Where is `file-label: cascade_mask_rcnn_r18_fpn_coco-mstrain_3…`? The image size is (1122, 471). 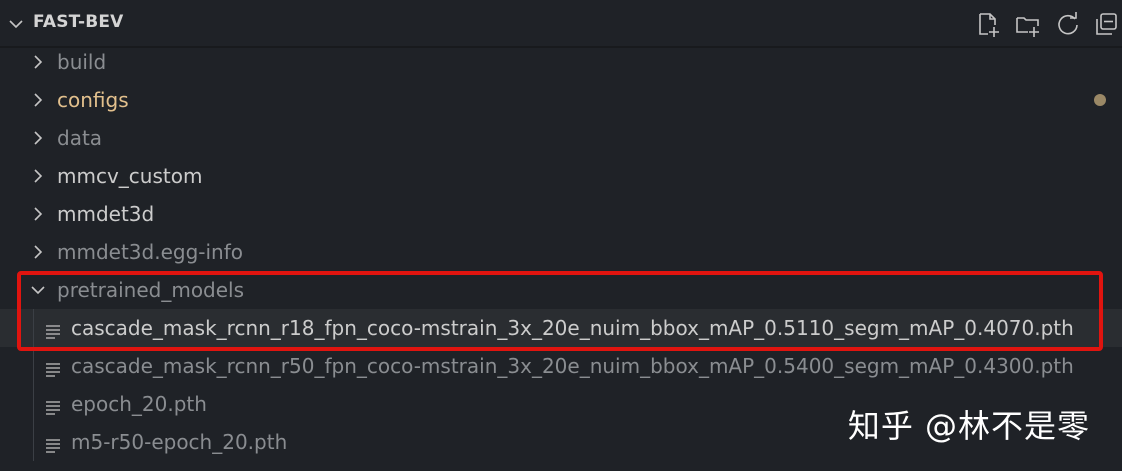
file-label: cascade_mask_rcnn_r18_fpn_coco-mstrain_3… is located at coordinates (572, 328).